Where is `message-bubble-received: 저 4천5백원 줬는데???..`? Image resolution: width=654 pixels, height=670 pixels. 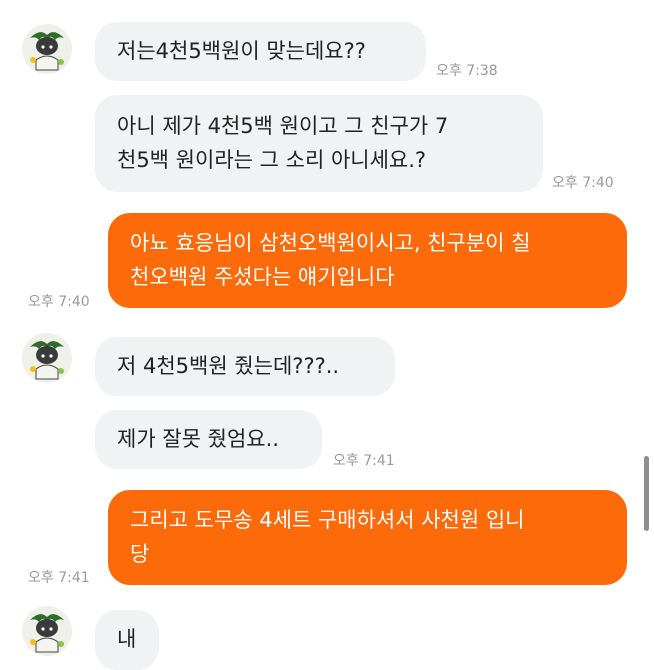 message-bubble-received: 저 4천5백원 줬는데???.. is located at coordinates (245, 366).